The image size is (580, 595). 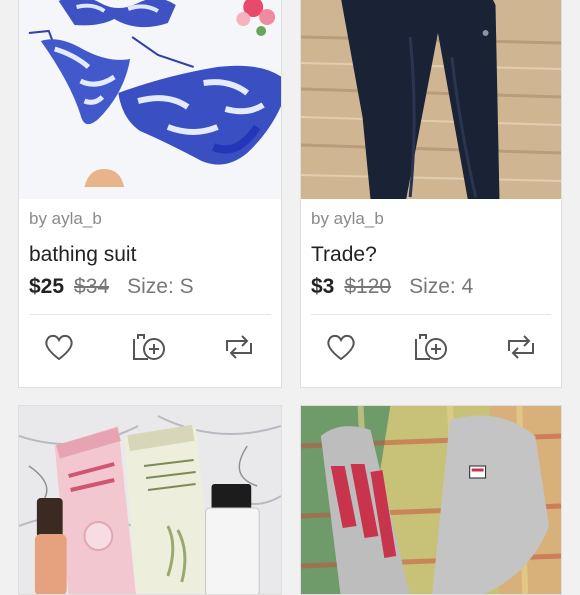 I want to click on price: $3, so click(x=323, y=286).